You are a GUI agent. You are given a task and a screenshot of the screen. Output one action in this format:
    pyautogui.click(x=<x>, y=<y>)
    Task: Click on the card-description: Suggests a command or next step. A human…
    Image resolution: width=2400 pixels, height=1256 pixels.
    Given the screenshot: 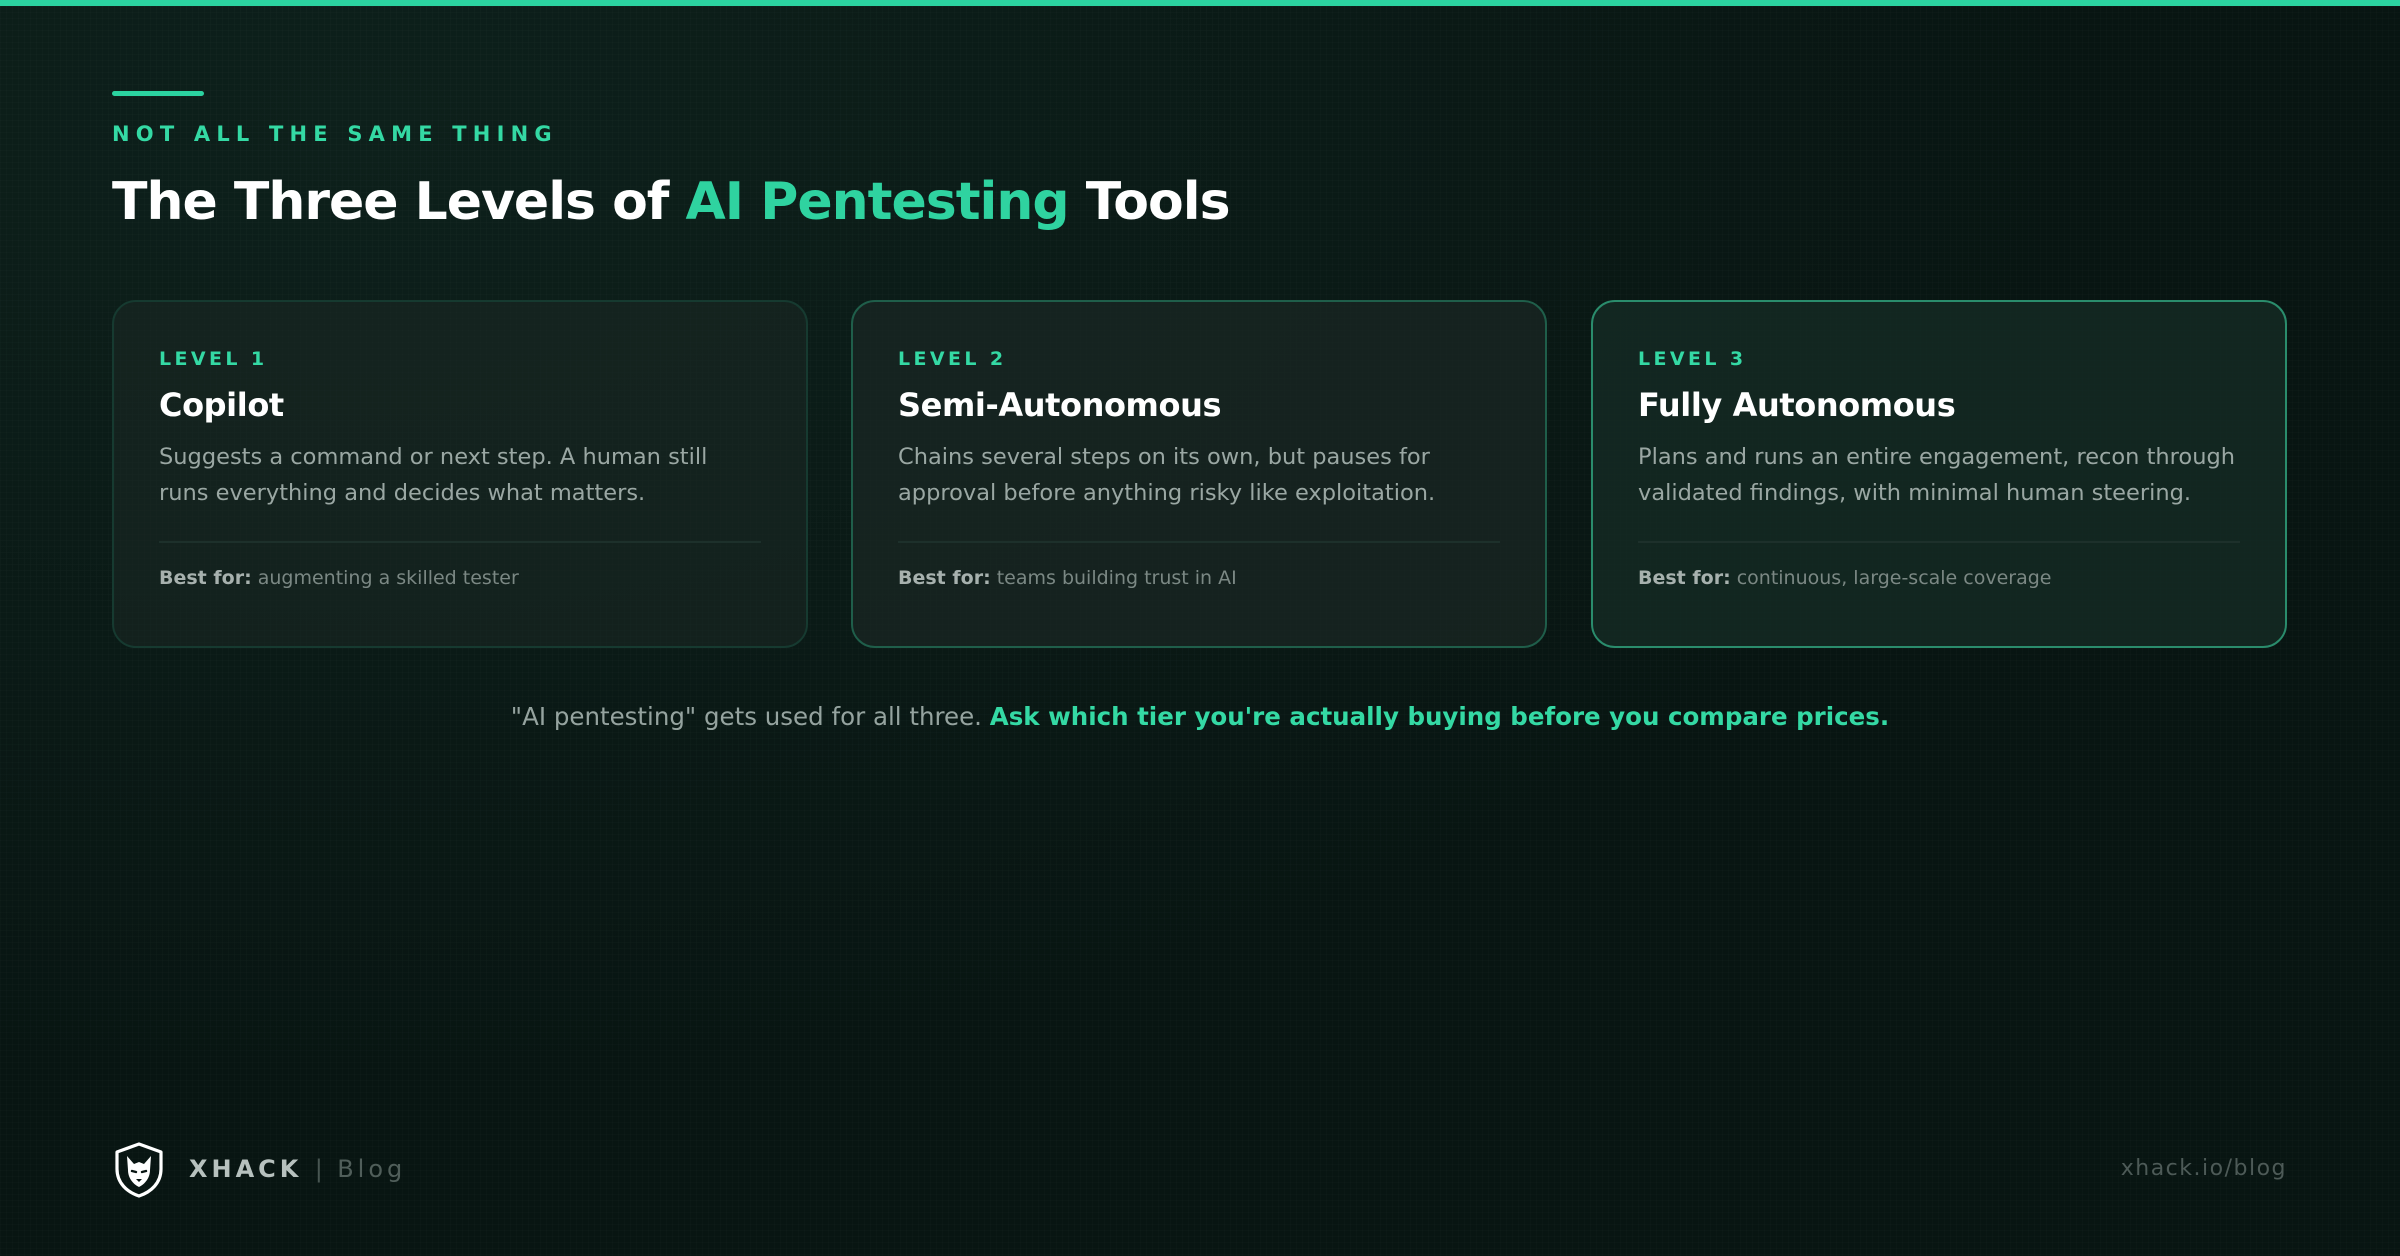 What is the action you would take?
    pyautogui.click(x=433, y=475)
    